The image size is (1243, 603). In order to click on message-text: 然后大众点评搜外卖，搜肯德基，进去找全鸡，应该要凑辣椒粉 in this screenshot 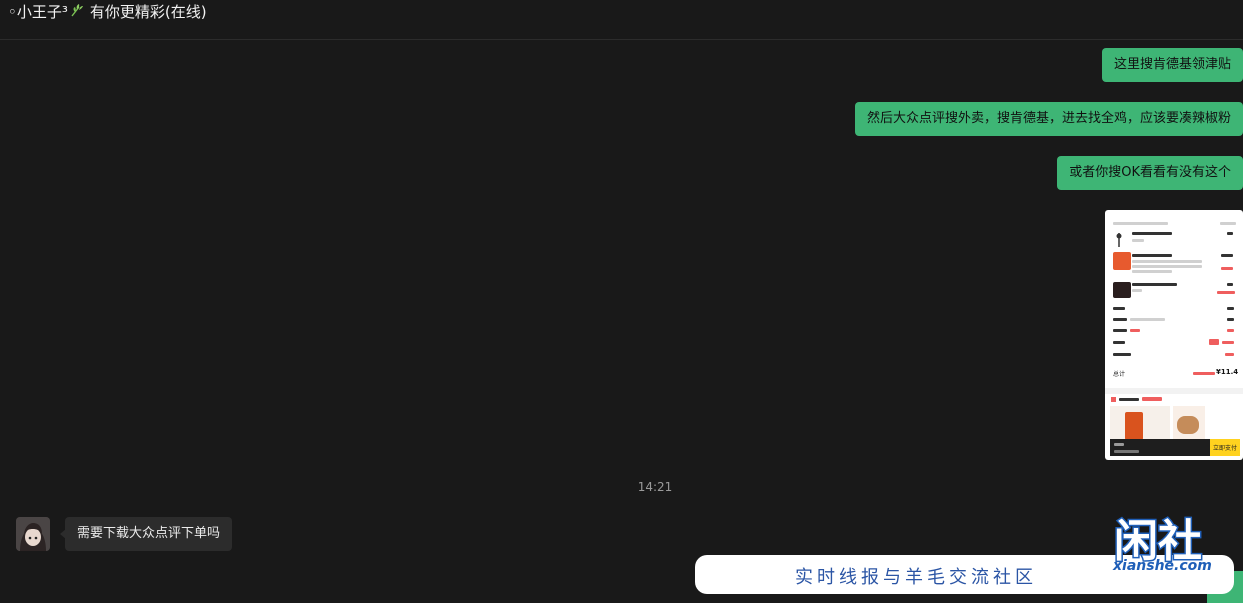, I will do `click(1048, 118)`.